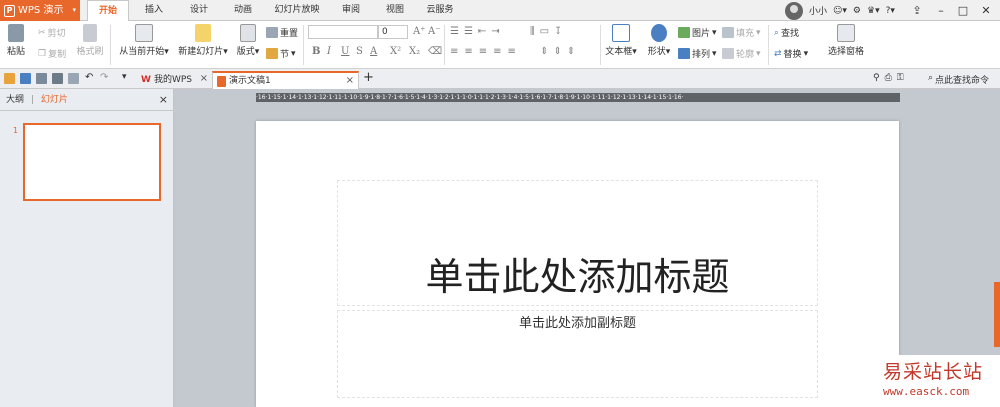 This screenshot has height=407, width=1000. I want to click on help-icon: ?▾, so click(890, 11).